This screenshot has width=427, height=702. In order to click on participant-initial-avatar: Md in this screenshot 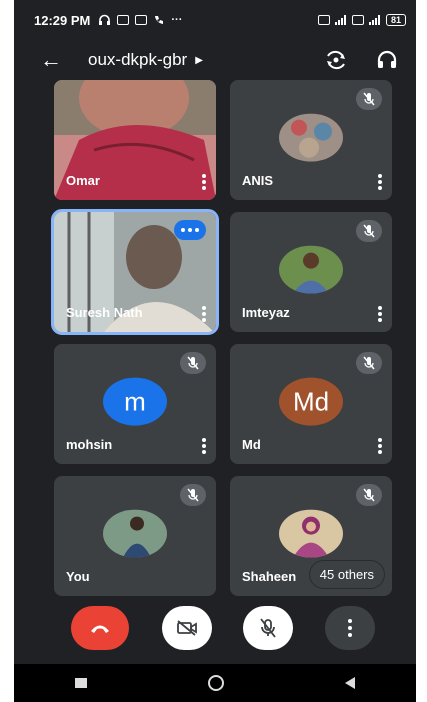, I will do `click(311, 401)`.